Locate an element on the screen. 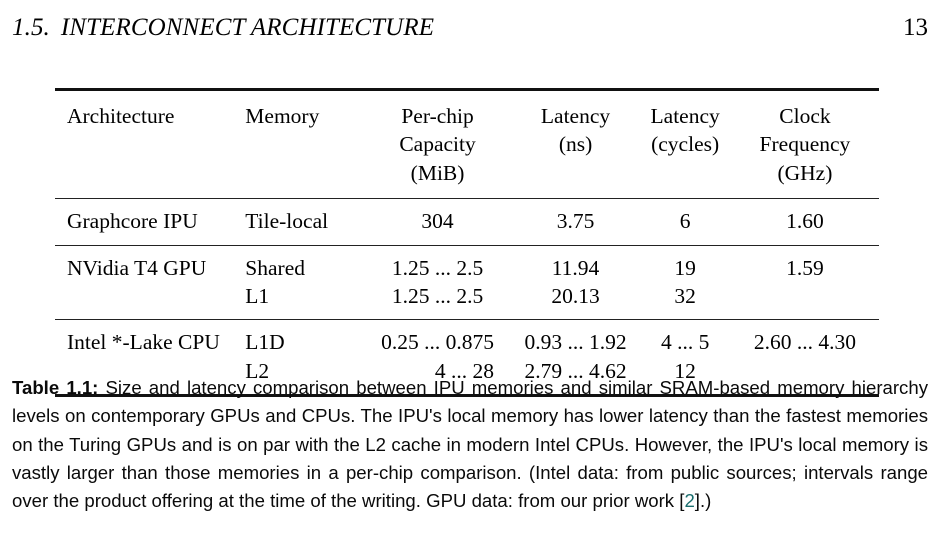 This screenshot has height=540, width=940. cell-memory-line1: Tile-local is located at coordinates (287, 221).